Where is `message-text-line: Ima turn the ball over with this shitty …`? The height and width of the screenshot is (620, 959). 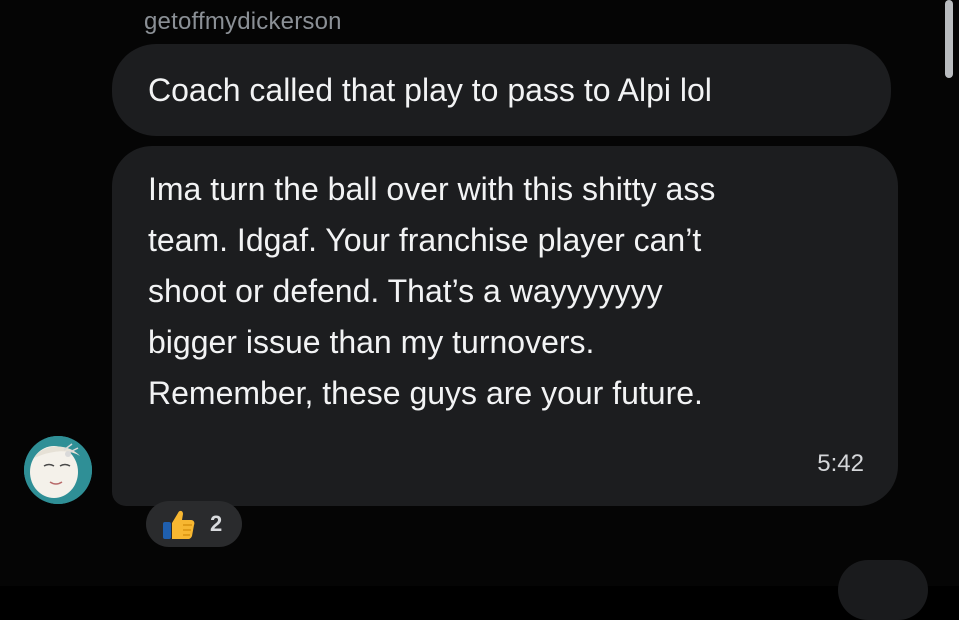 message-text-line: Ima turn the ball over with this shitty … is located at coordinates (432, 189).